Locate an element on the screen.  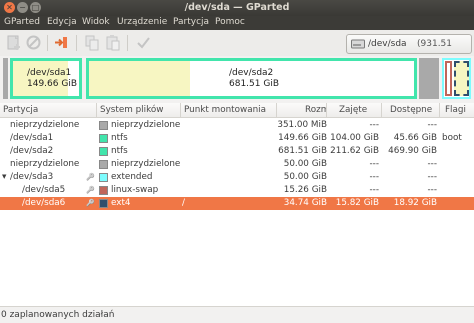
column-header-free: Dostępne is located at coordinates (411, 110).